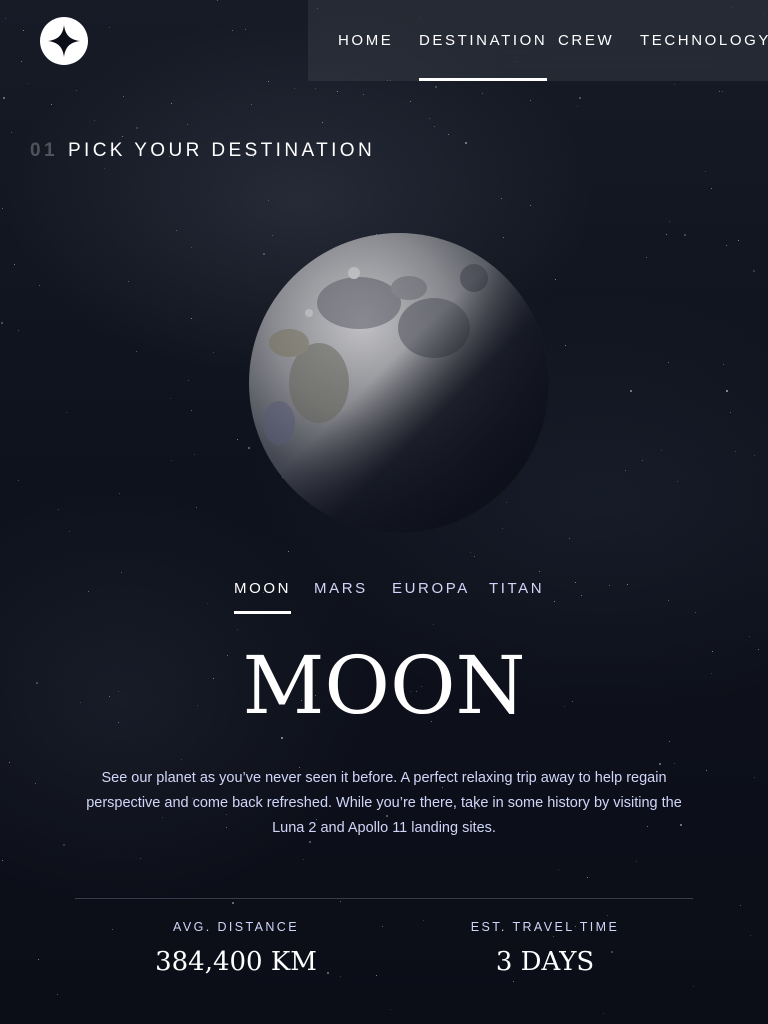 The height and width of the screenshot is (1024, 768). What do you see at coordinates (545, 962) in the screenshot?
I see `stat-travel-value: 3 DAYS` at bounding box center [545, 962].